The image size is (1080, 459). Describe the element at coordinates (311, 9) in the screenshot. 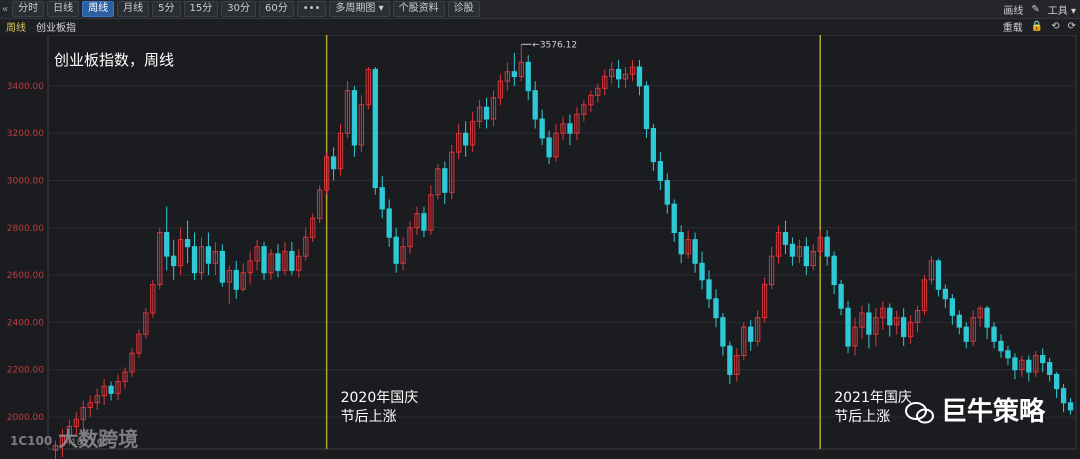

I see `more-periods-button: •••` at that location.